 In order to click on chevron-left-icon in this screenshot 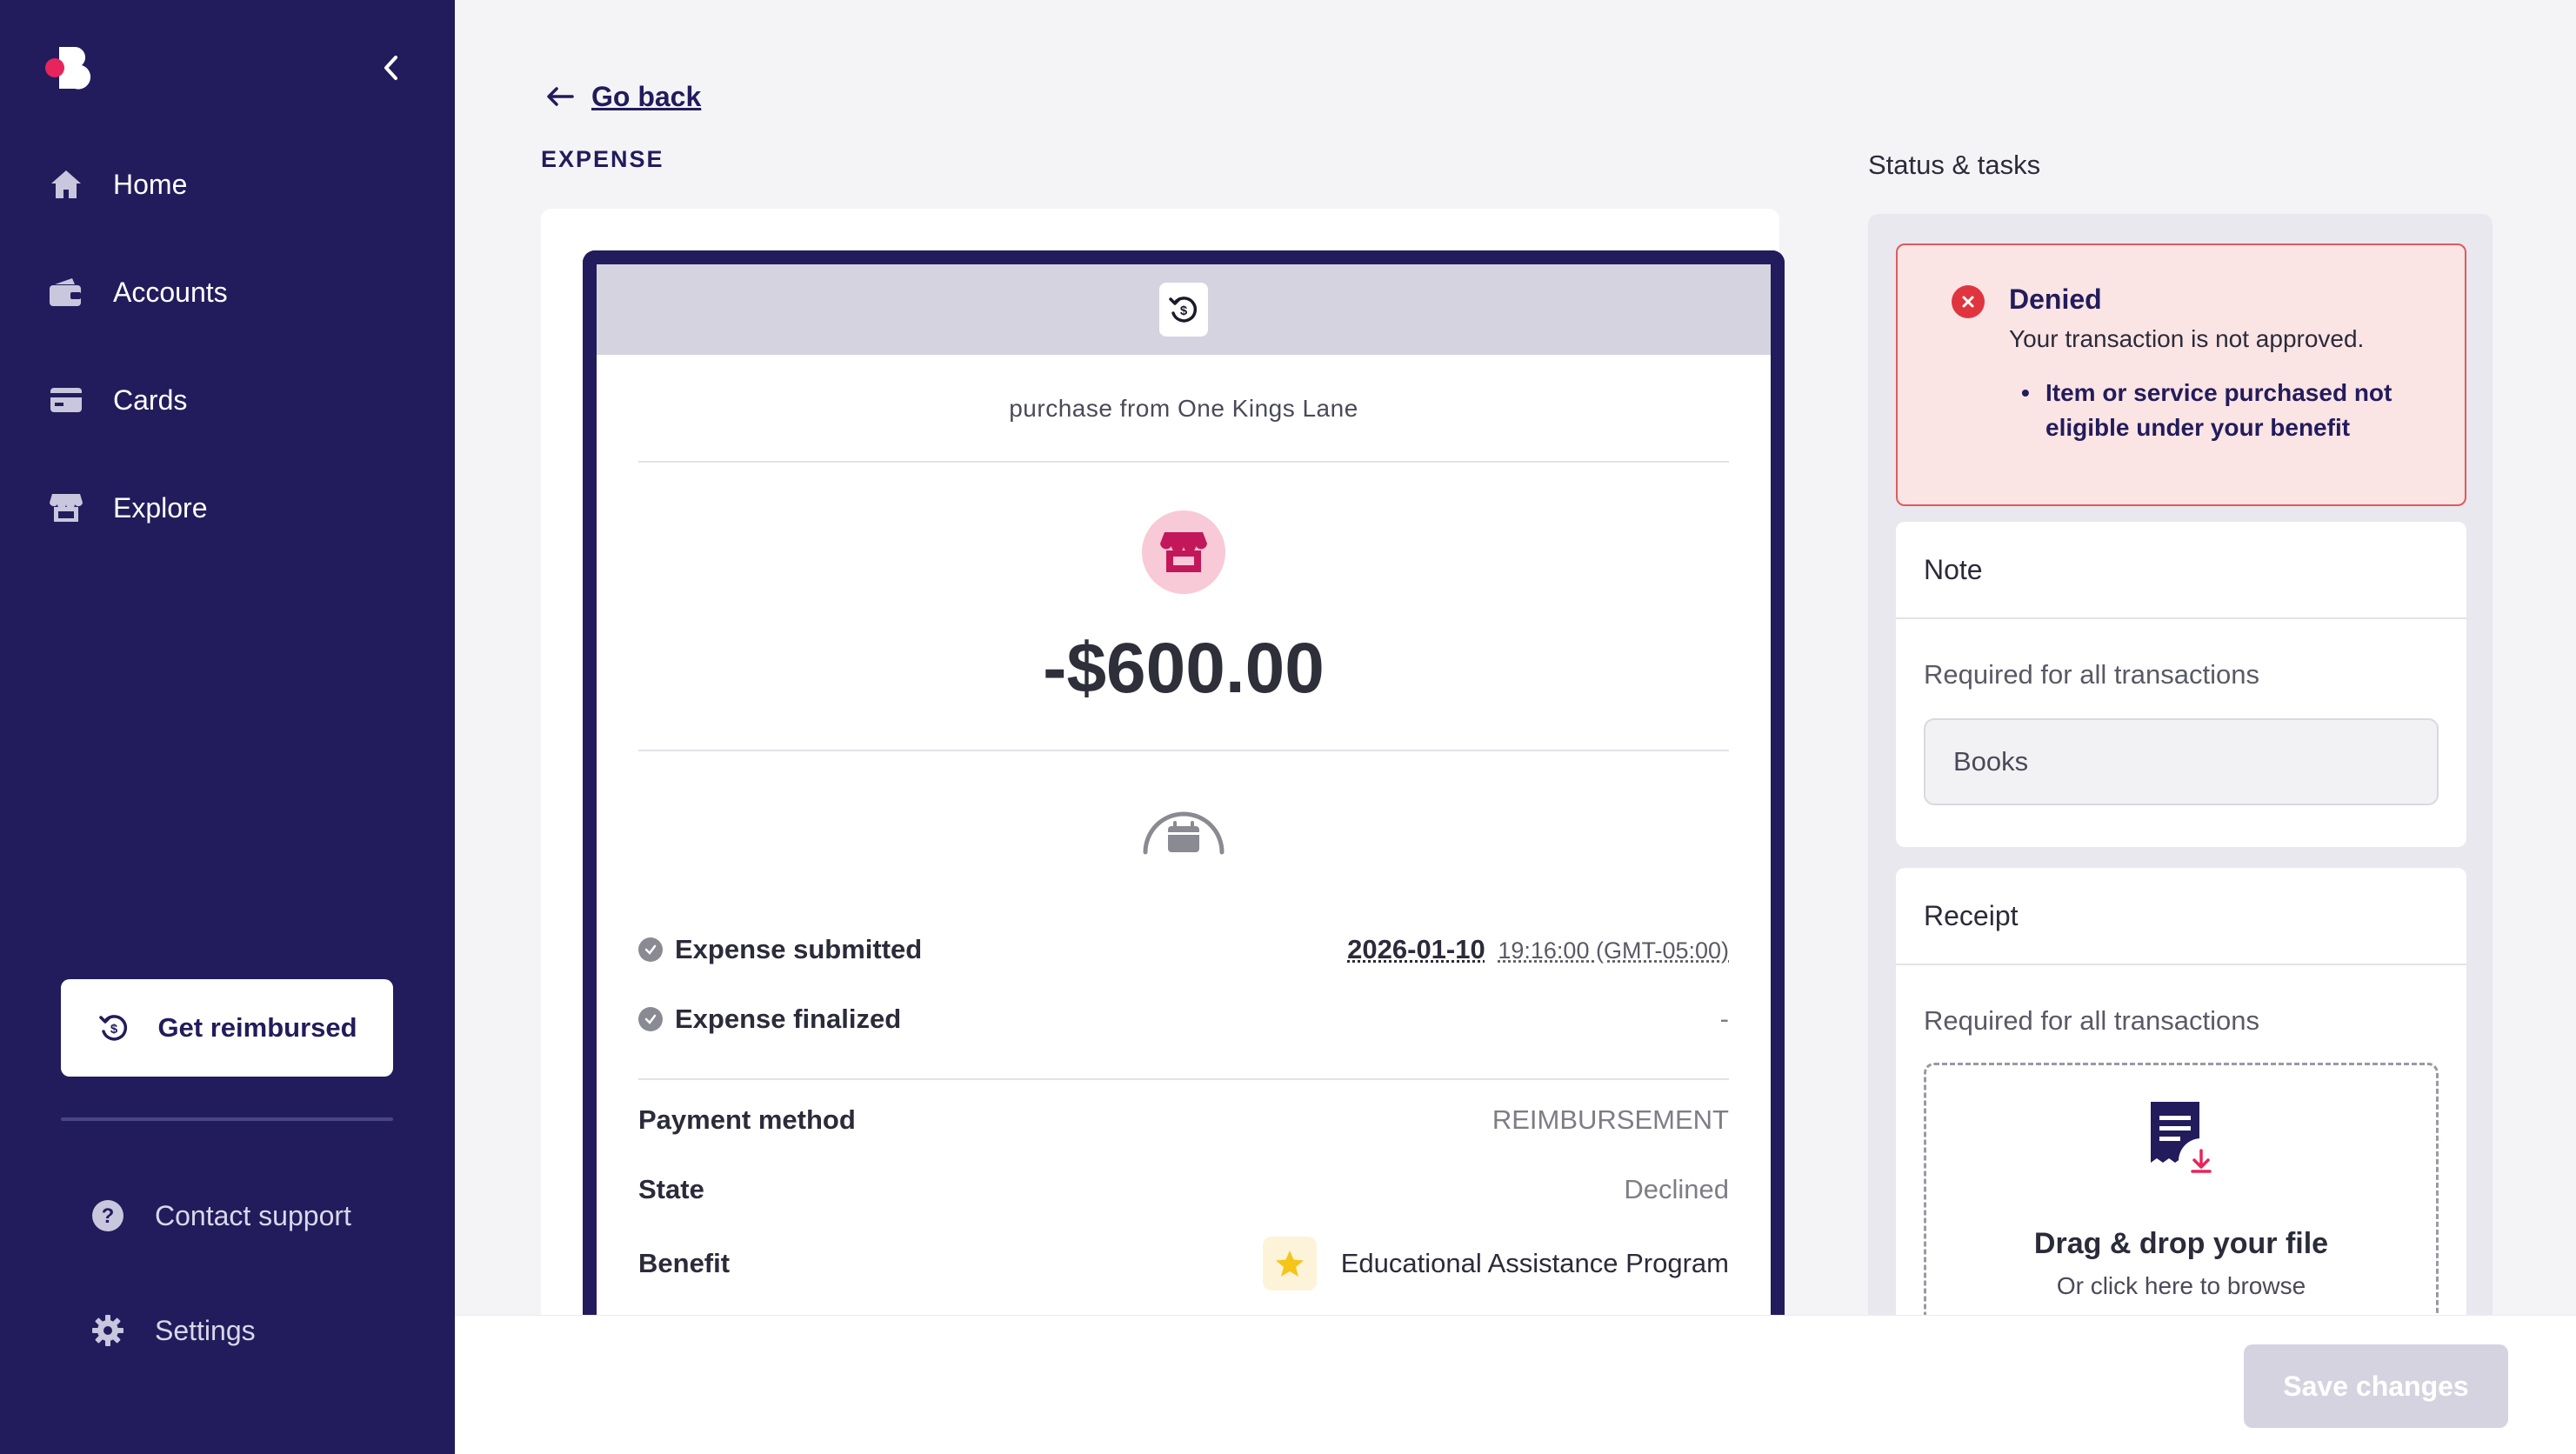, I will do `click(390, 68)`.